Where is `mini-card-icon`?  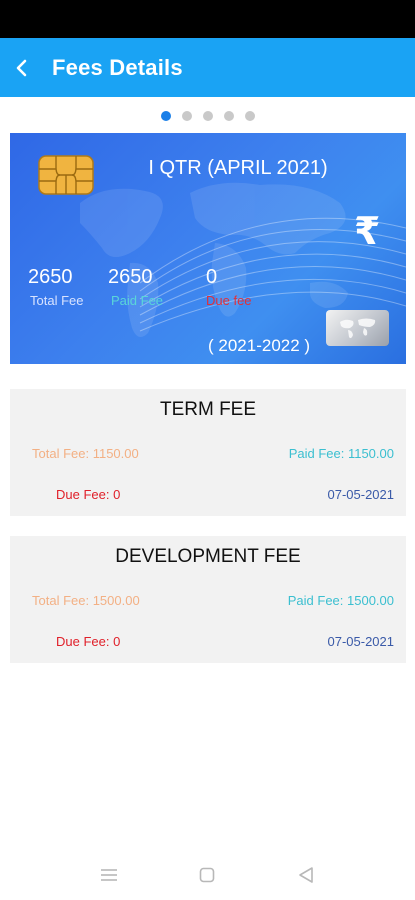
mini-card-icon is located at coordinates (357, 328).